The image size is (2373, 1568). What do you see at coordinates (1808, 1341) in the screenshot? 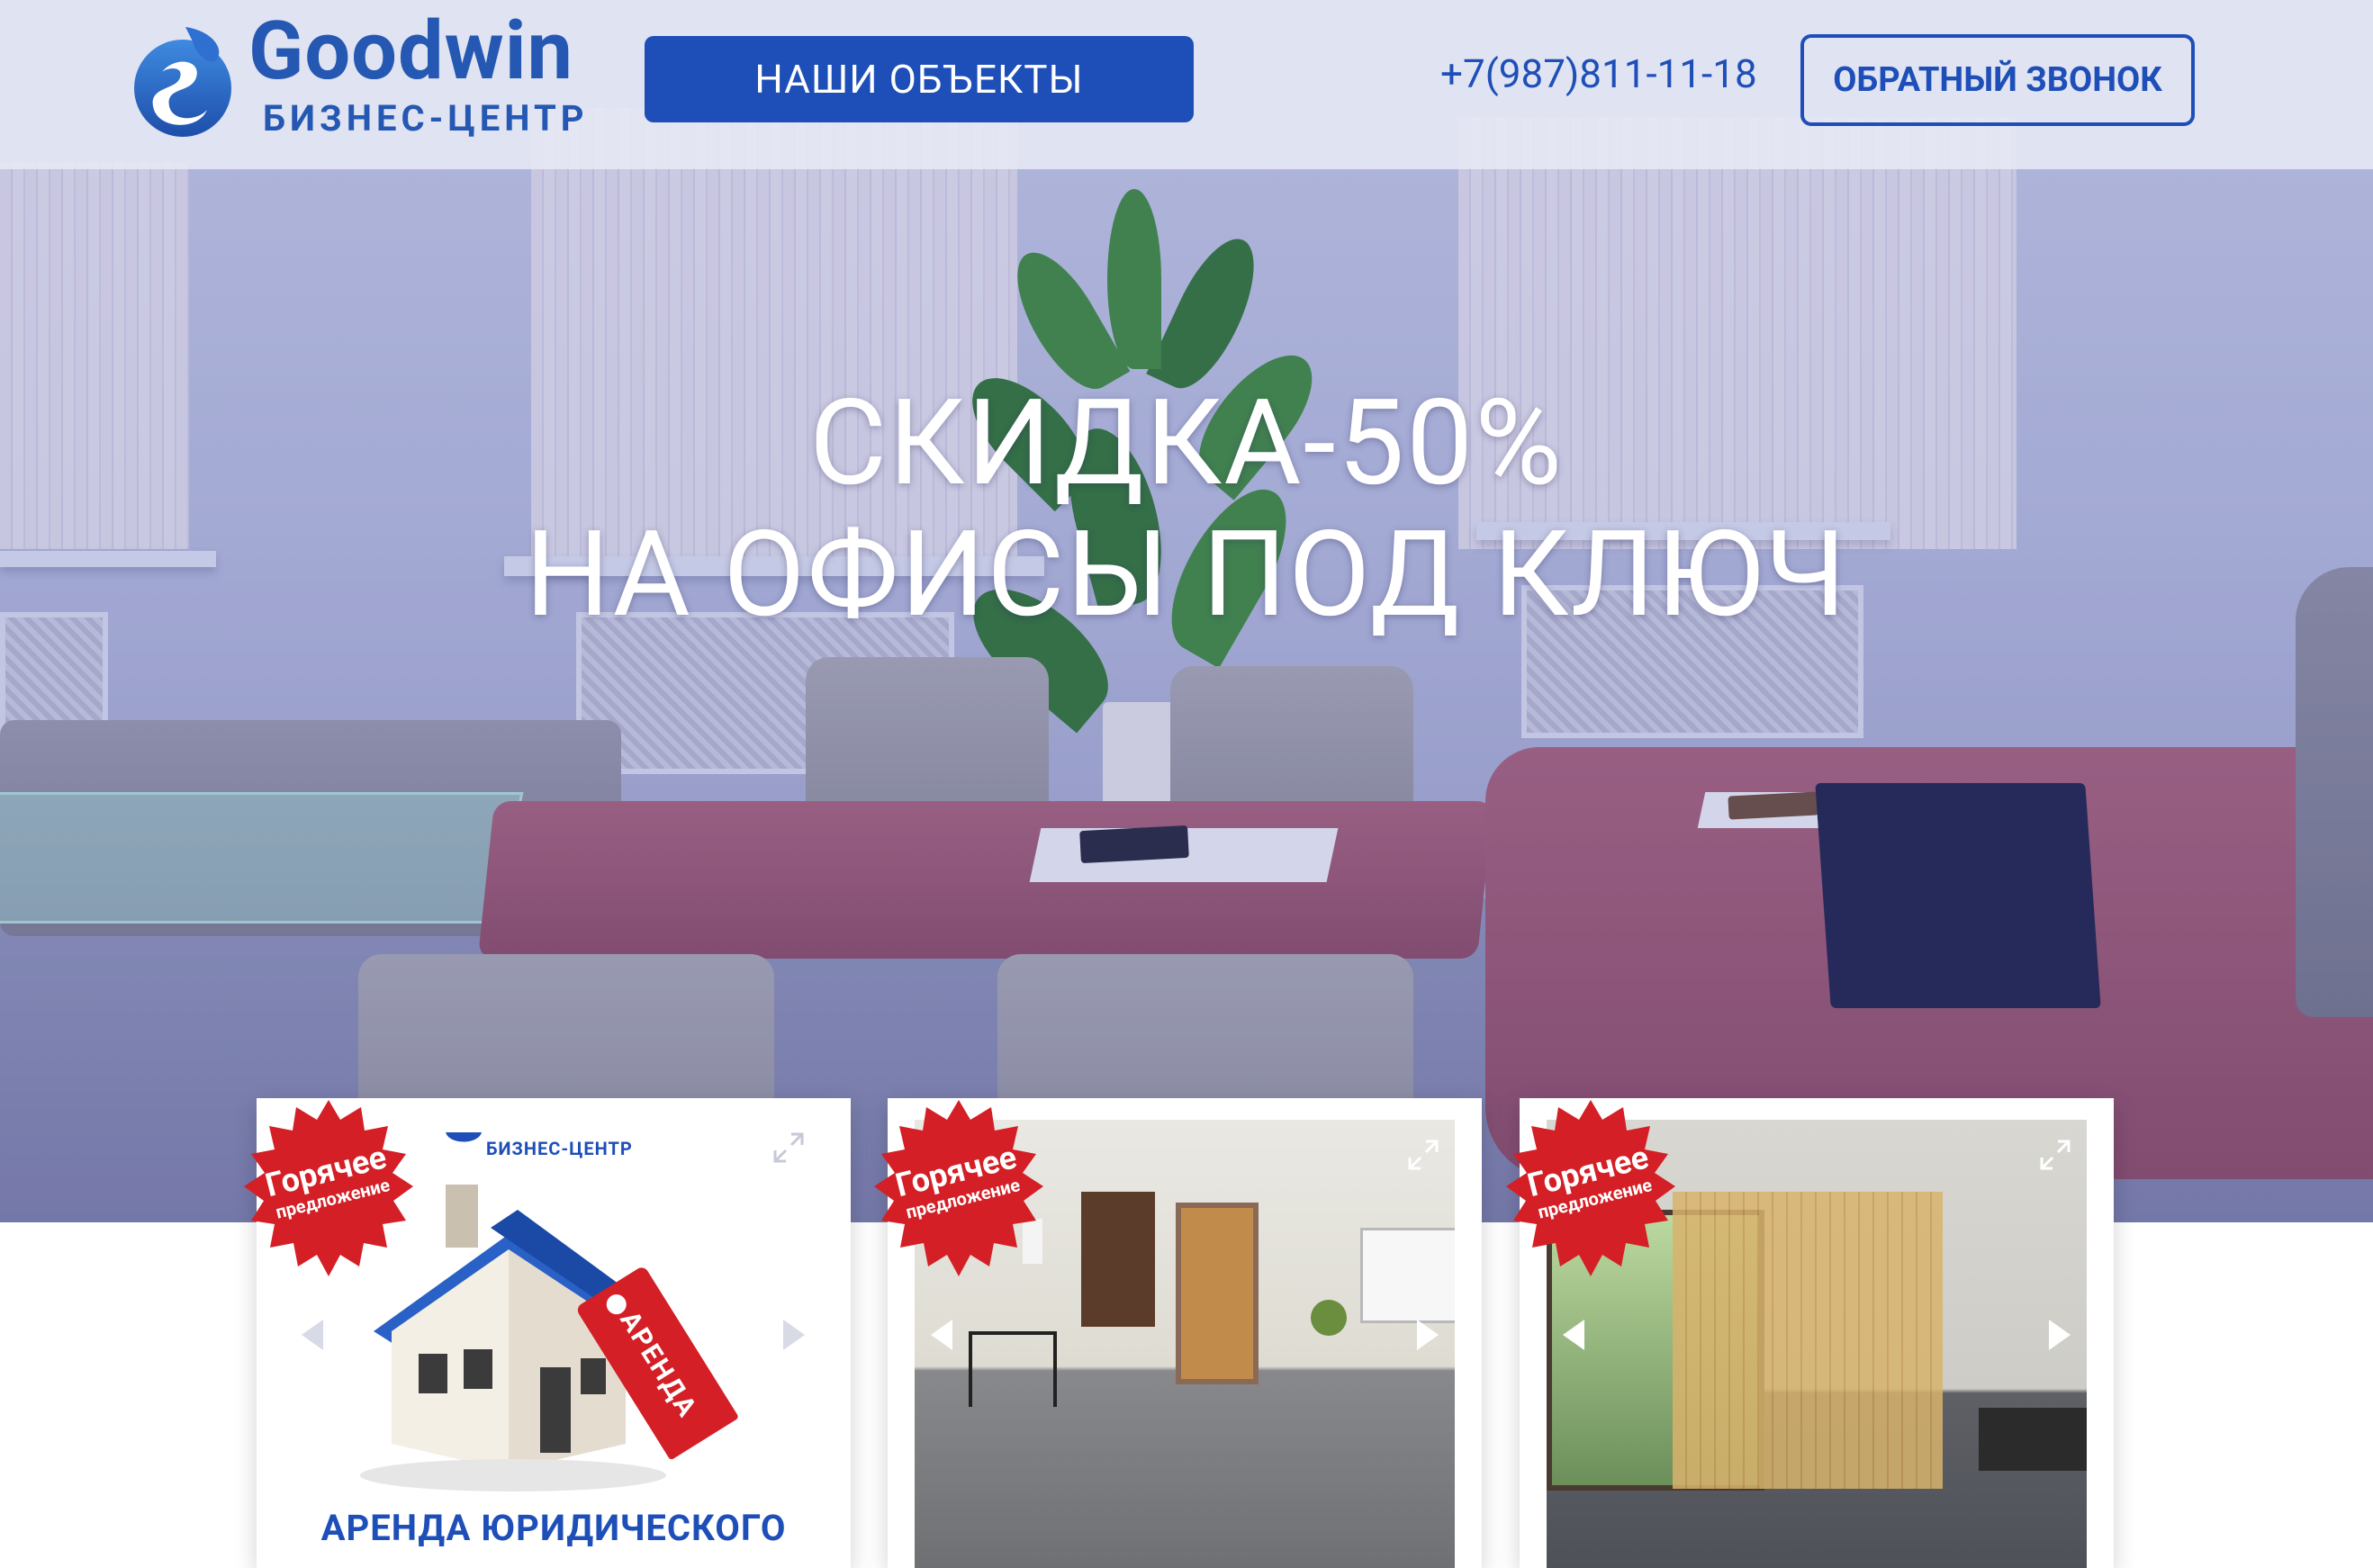
I see `vertical-blinds` at bounding box center [1808, 1341].